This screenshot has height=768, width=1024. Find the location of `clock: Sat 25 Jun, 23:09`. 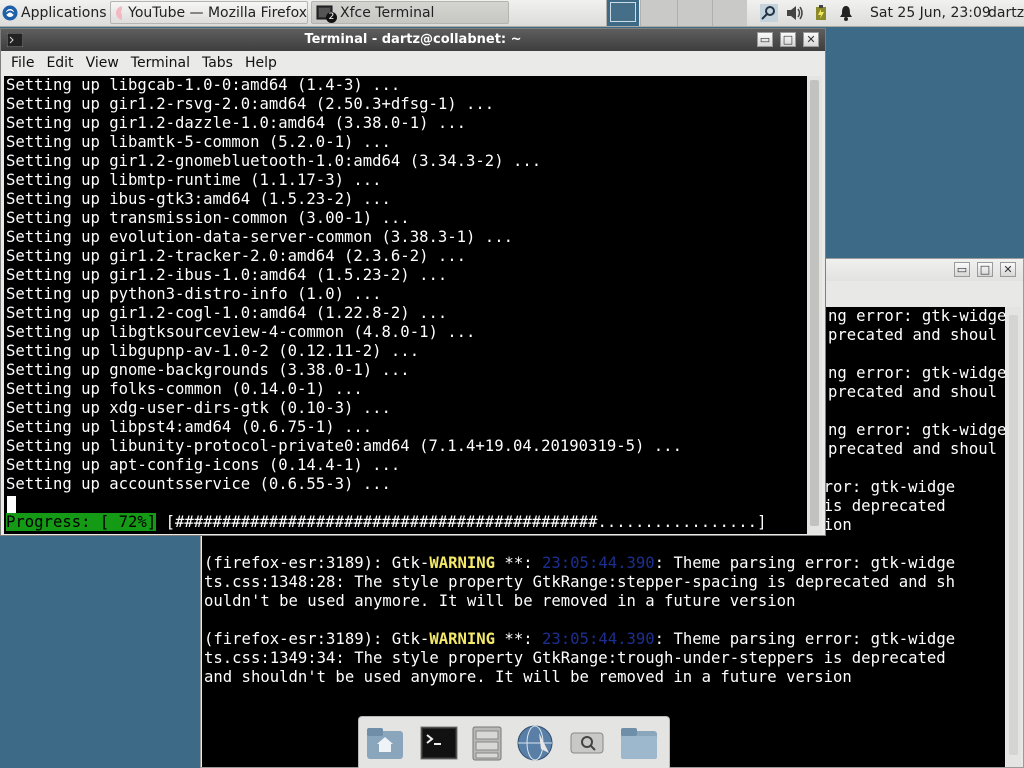

clock: Sat 25 Jun, 23:09 is located at coordinates (930, 13).